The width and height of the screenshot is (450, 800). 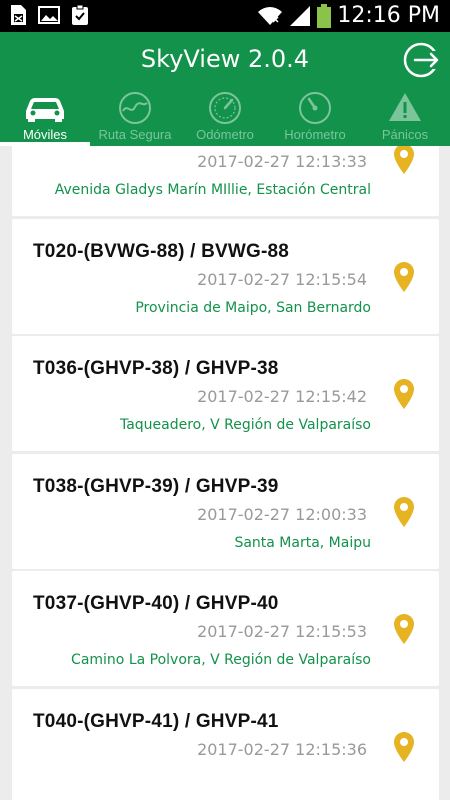 What do you see at coordinates (282, 161) in the screenshot?
I see `vehicle-timestamp: 2017-02-27 12:13:33` at bounding box center [282, 161].